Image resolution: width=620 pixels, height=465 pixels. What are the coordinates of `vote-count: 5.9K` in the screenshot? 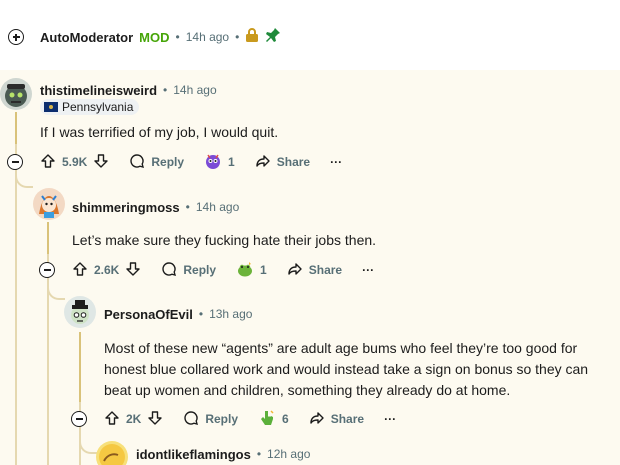 It's located at (75, 162).